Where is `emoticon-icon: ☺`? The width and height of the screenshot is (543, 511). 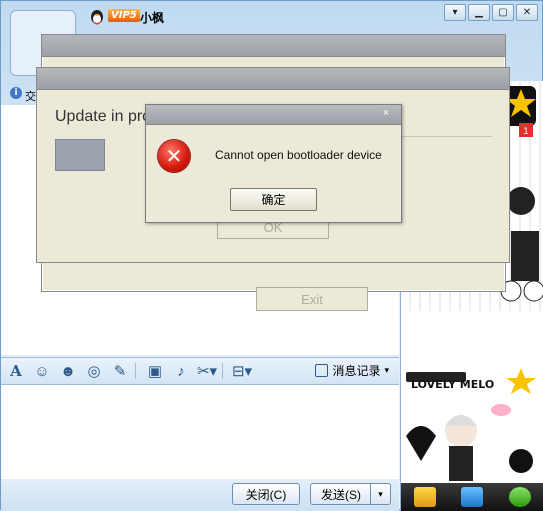
emoticon-icon: ☺ is located at coordinates (42, 371).